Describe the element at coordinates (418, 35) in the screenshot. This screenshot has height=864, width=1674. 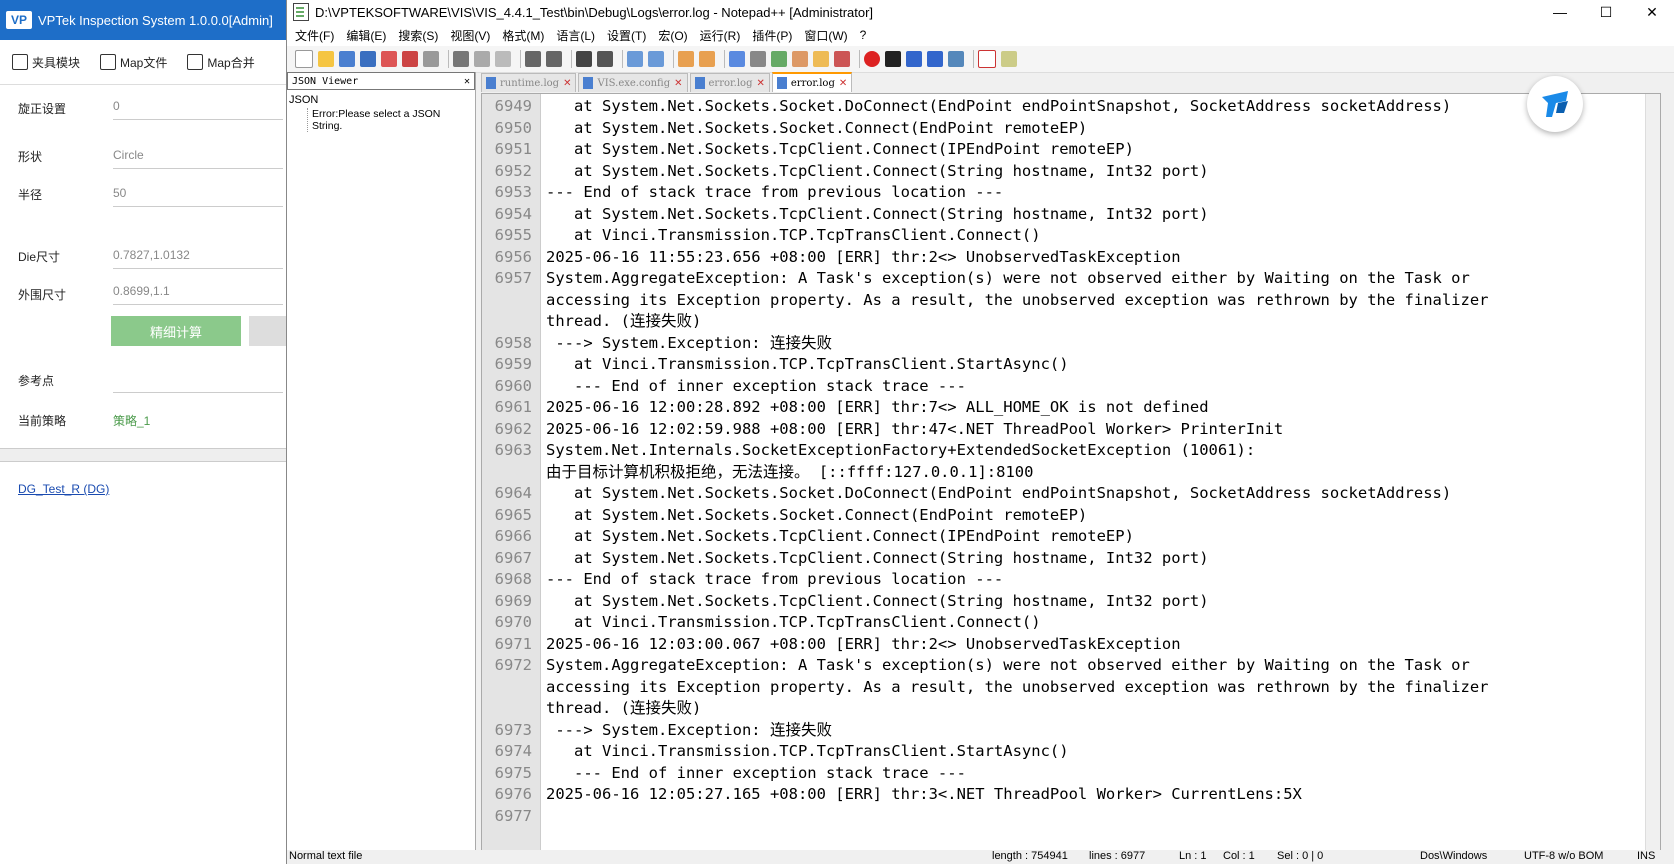
I see `menu-search: 搜索(S)` at that location.